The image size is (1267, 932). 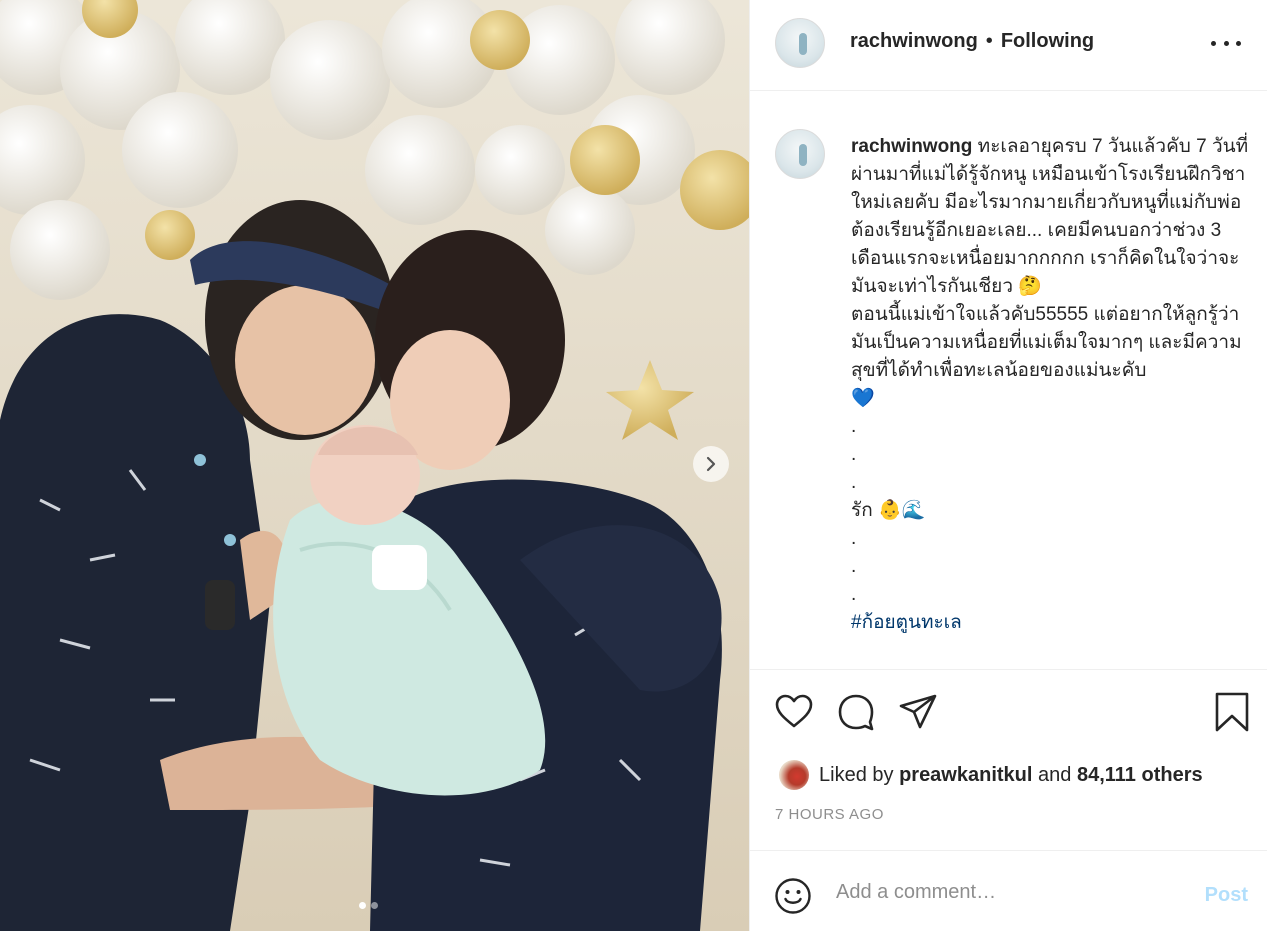 I want to click on following-button: Following, so click(x=1047, y=41).